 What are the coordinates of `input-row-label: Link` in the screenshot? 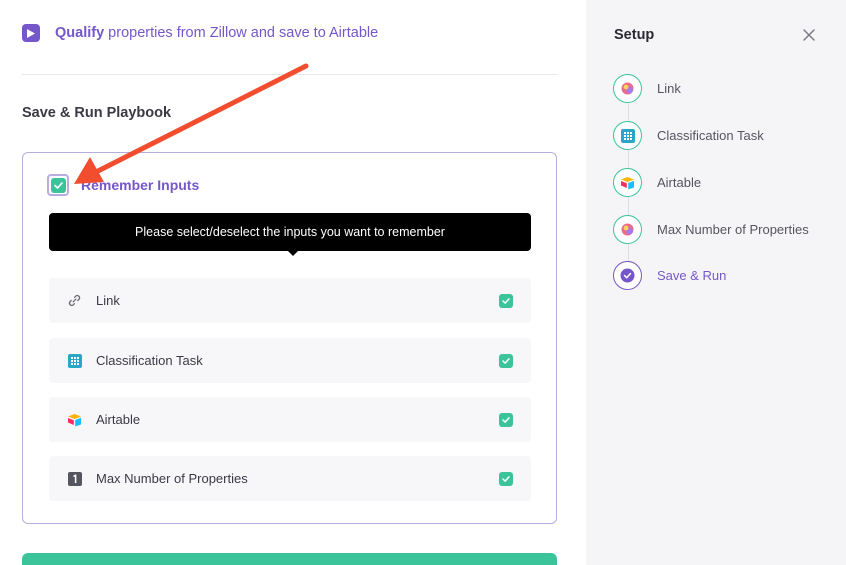 It's located at (108, 300).